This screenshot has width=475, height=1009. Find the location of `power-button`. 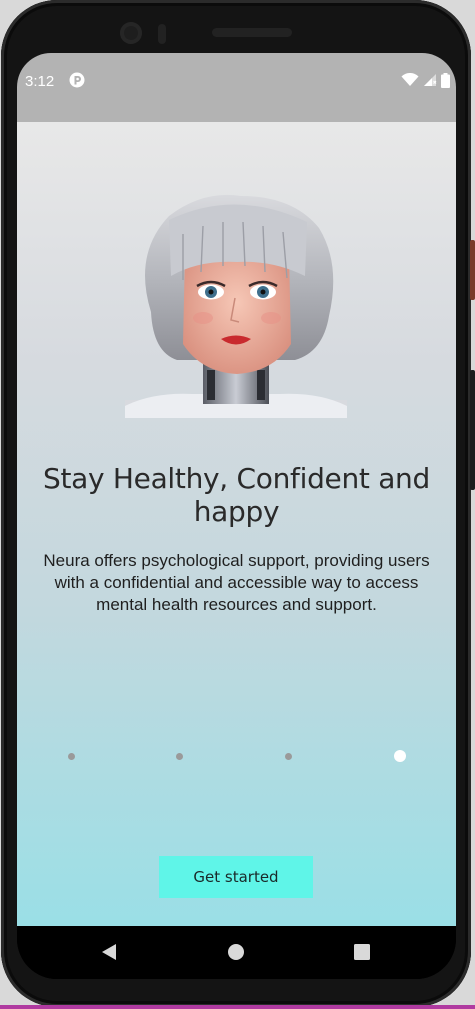

power-button is located at coordinates (472, 270).